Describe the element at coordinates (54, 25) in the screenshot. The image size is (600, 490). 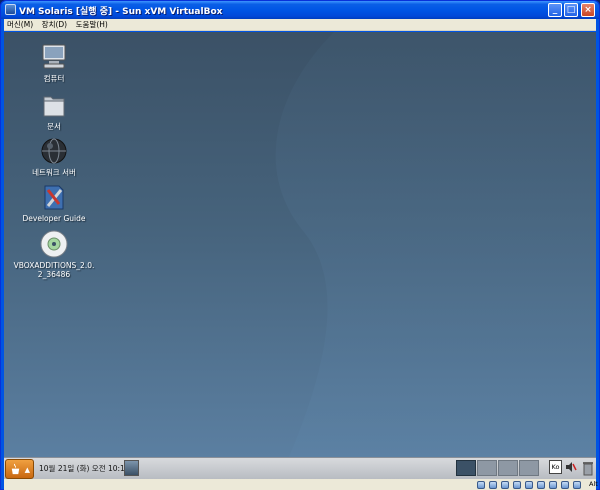
I see `menu-devices: 장치(D)` at that location.